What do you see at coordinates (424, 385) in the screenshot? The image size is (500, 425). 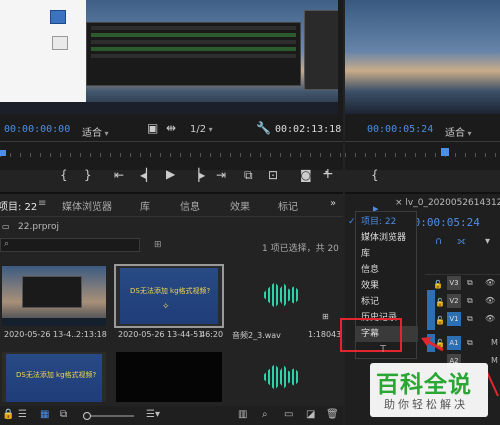 I see `watermark-title: 百科全说` at bounding box center [424, 385].